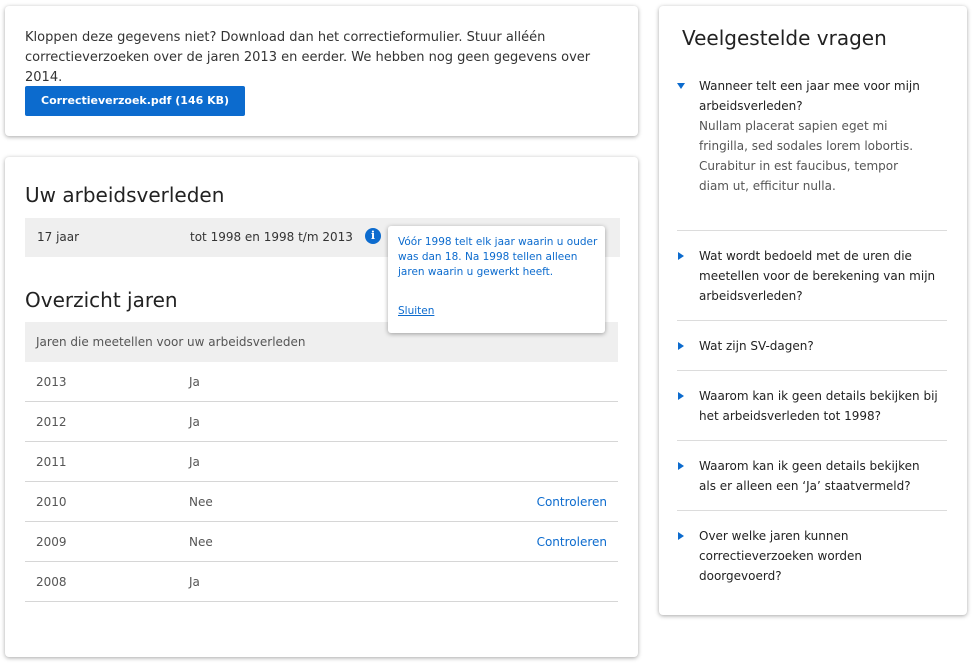  Describe the element at coordinates (58, 237) in the screenshot. I see `summary-years: 17 jaar` at that location.